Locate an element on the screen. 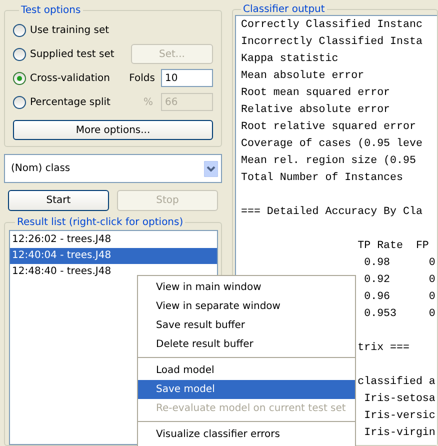  output-line: Correctly Classified Instanc is located at coordinates (331, 25).